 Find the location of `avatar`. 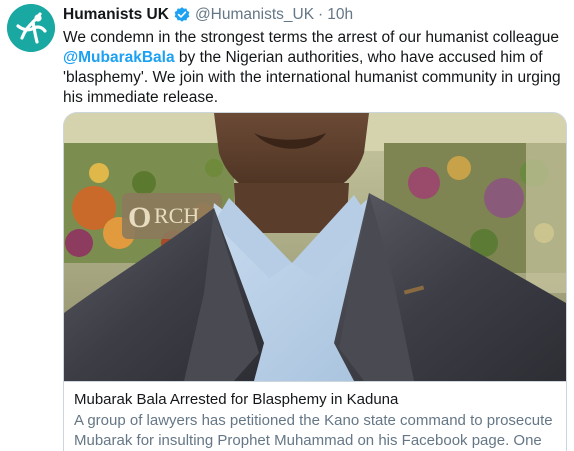

avatar is located at coordinates (31, 28).